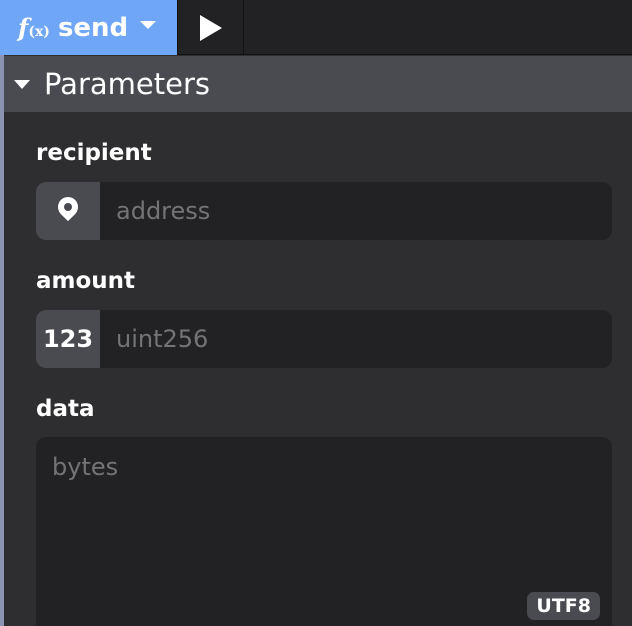 This screenshot has width=632, height=626. I want to click on function-name: send, so click(93, 27).